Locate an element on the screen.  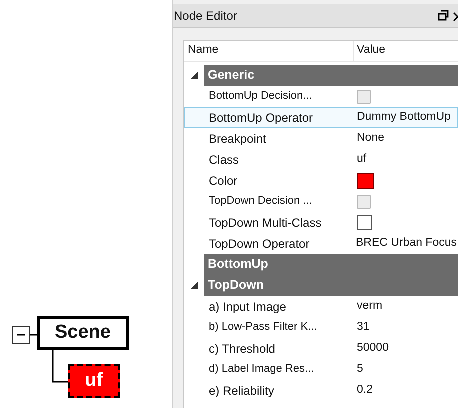
property-value: 5 is located at coordinates (360, 369).